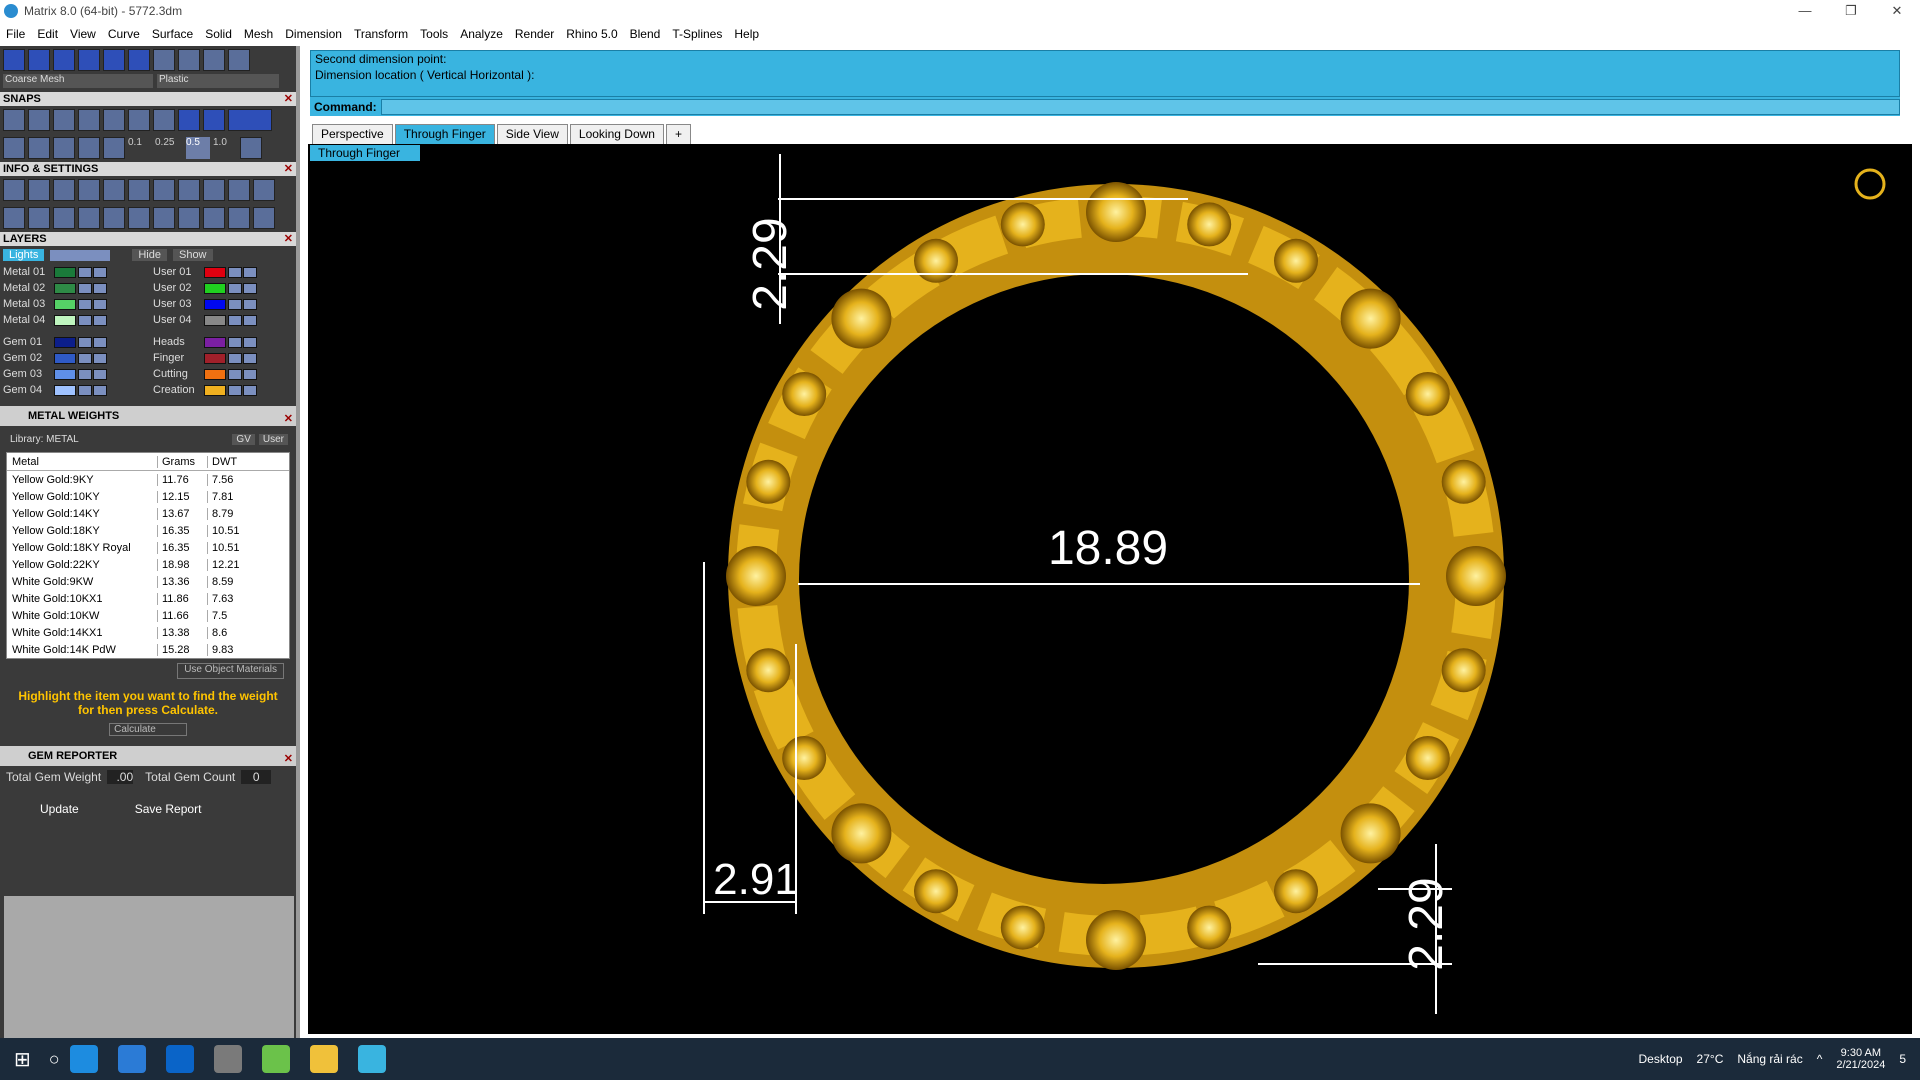  Describe the element at coordinates (1805, 11) in the screenshot. I see `minimize-button: —` at that location.